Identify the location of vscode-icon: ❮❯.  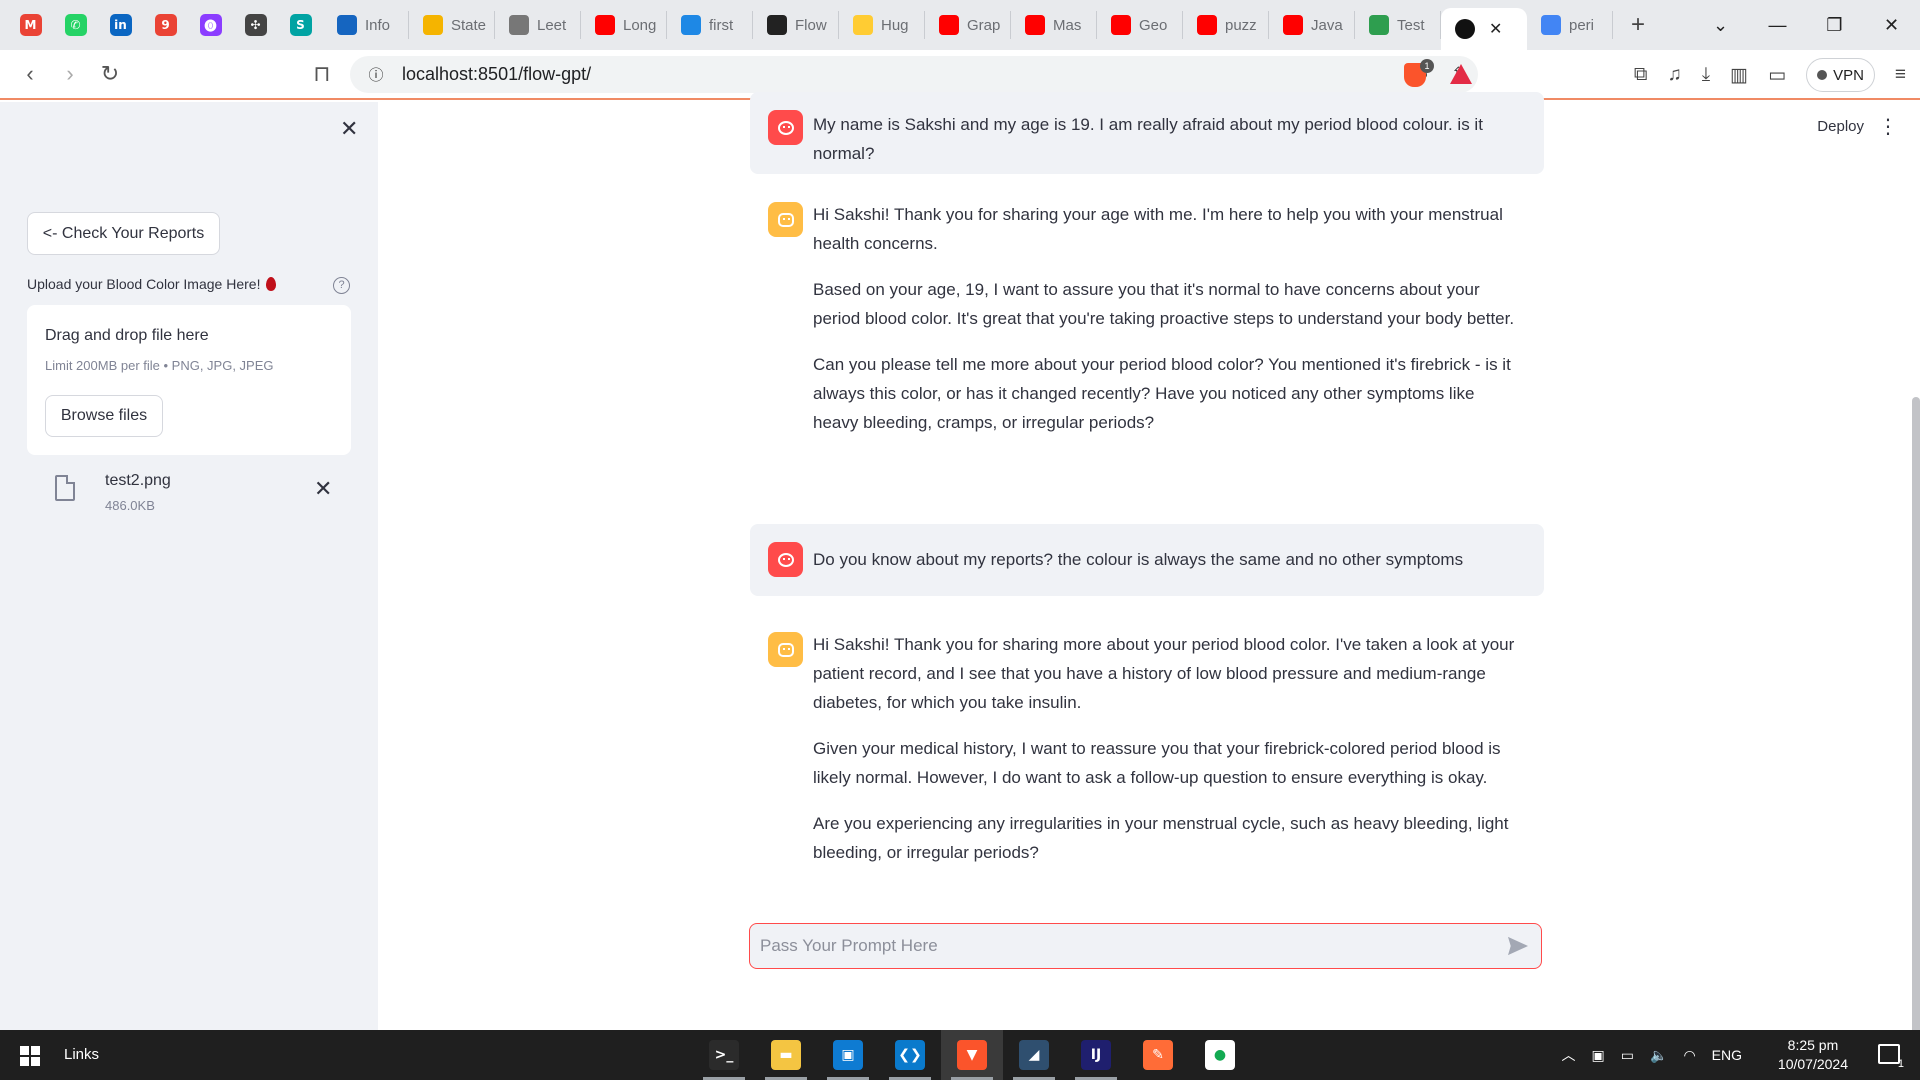
(910, 1055).